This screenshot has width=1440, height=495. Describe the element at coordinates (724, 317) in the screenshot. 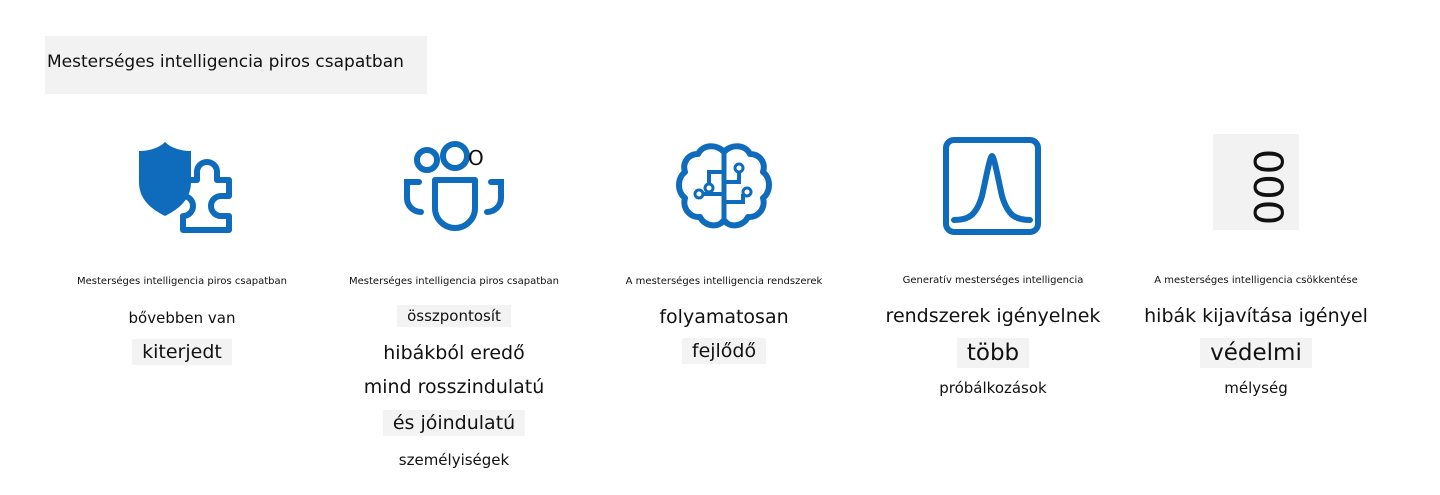

I see `column-3-line-2: folyamatosan` at that location.